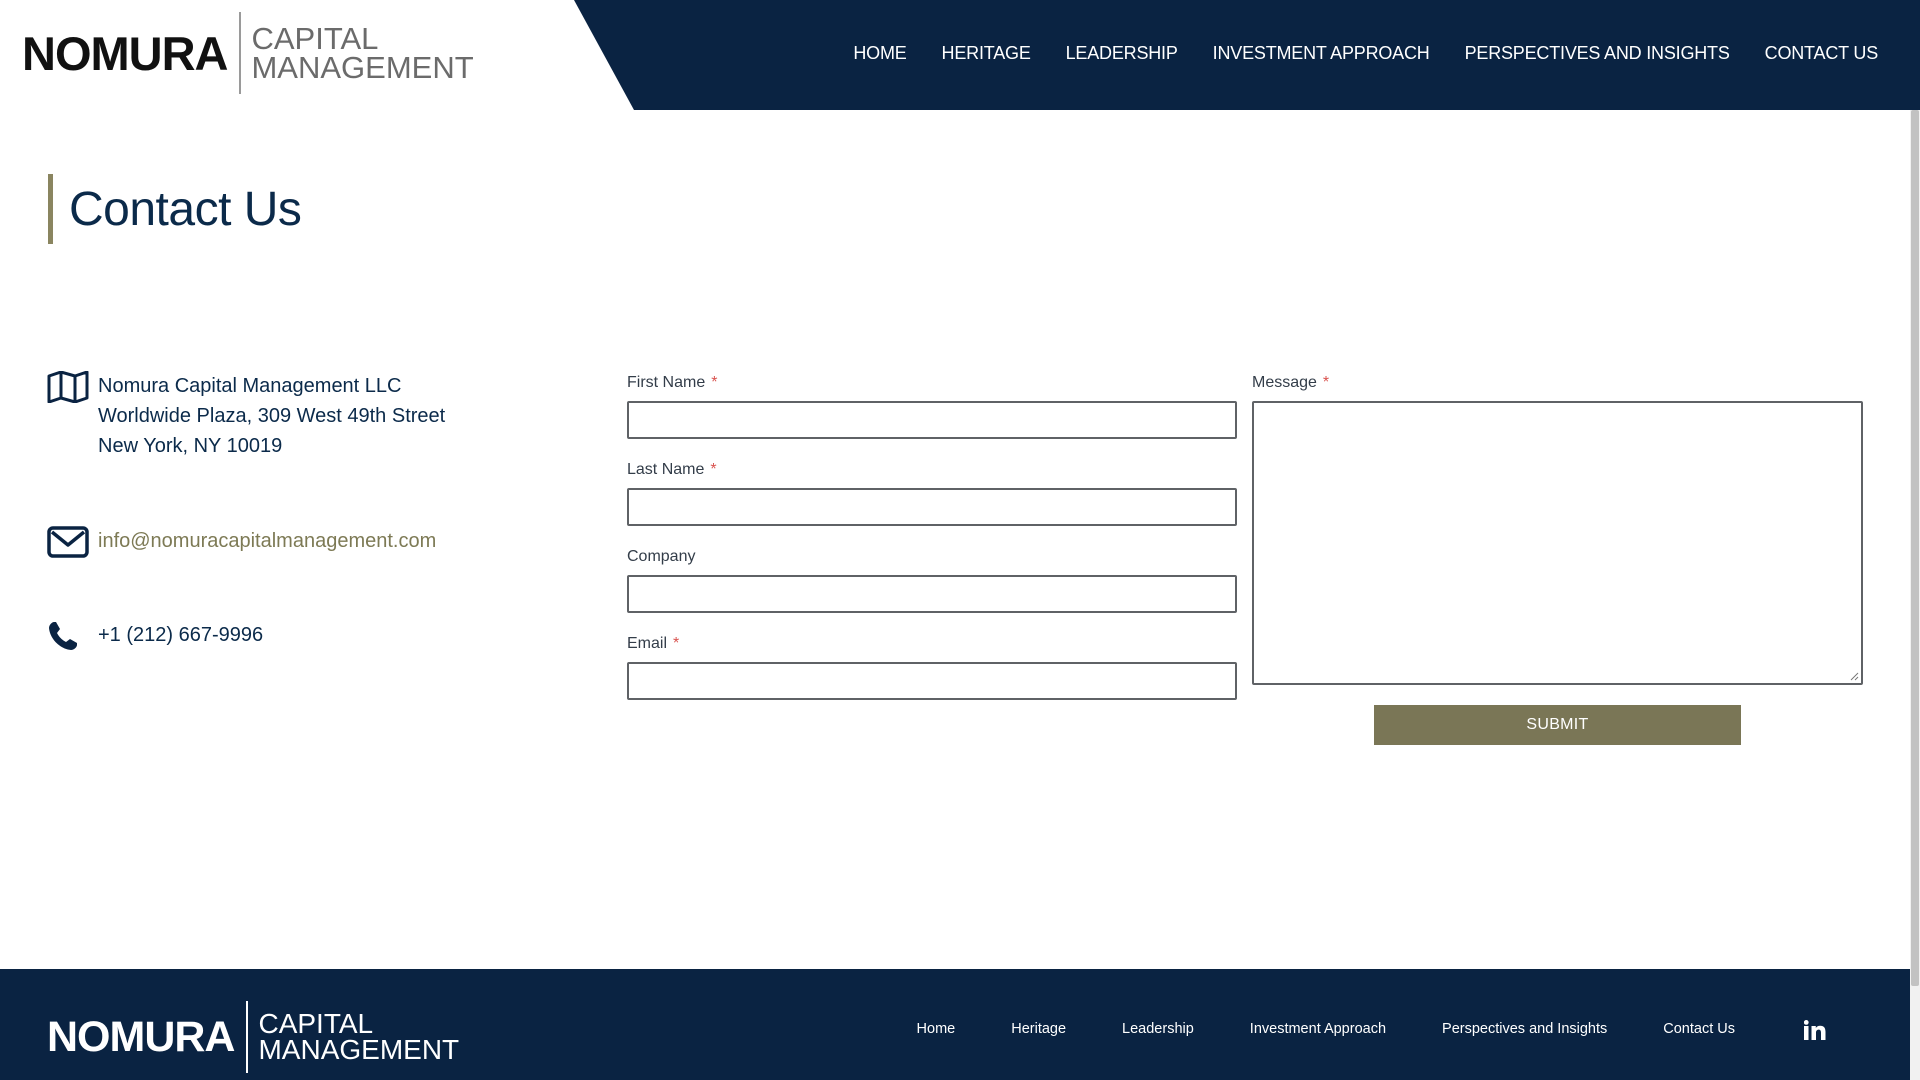 This screenshot has height=1080, width=1920. I want to click on company-input, so click(932, 594).